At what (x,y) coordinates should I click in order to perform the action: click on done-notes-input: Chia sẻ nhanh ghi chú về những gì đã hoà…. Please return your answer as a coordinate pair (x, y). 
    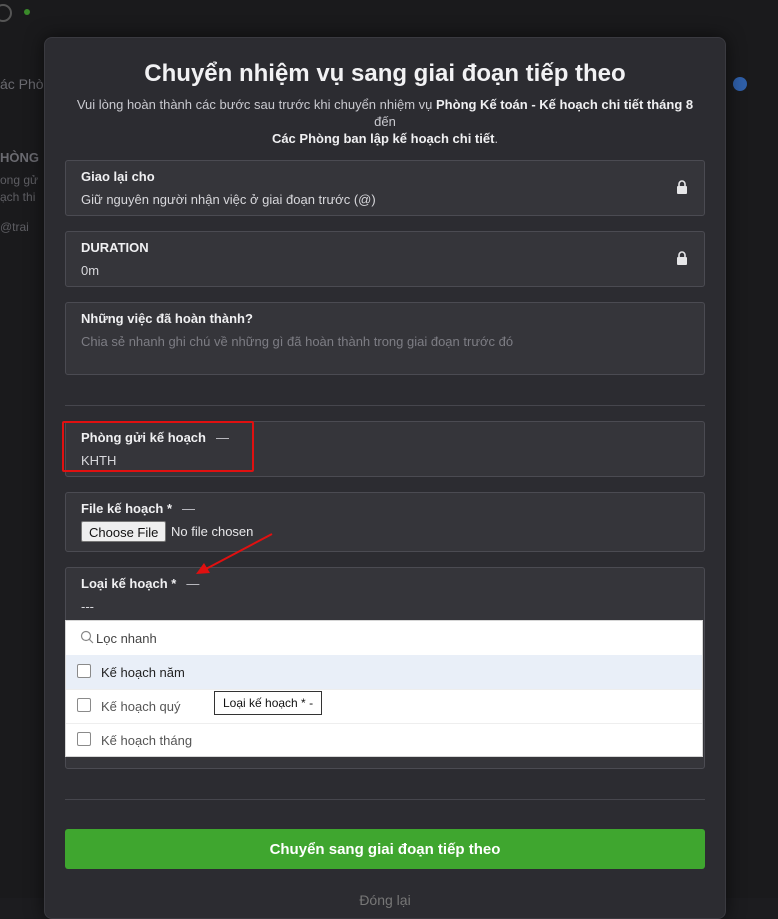
    Looking at the image, I should click on (297, 341).